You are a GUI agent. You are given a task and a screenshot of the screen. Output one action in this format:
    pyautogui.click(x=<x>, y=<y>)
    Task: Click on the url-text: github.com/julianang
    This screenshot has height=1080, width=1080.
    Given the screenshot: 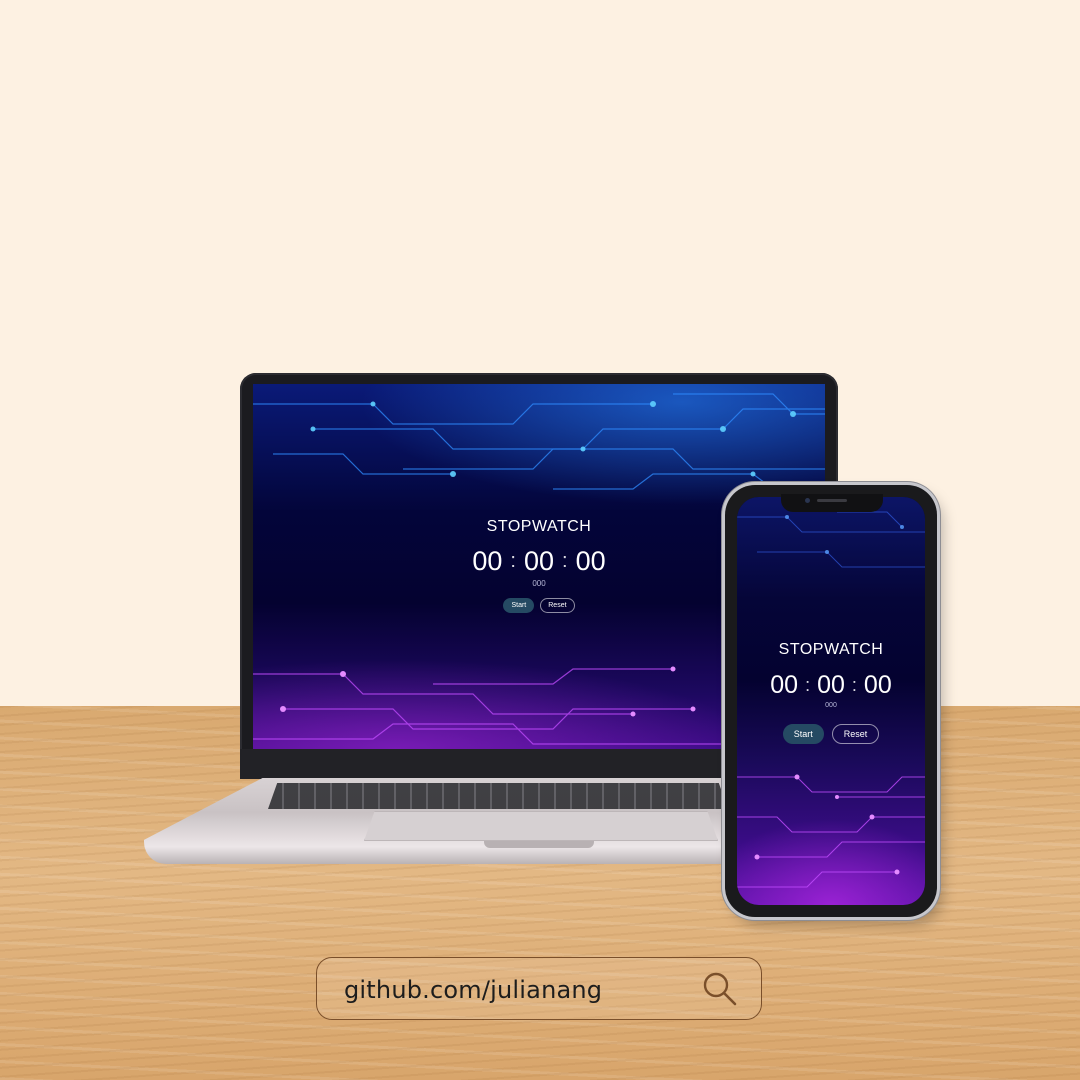 What is the action you would take?
    pyautogui.click(x=473, y=990)
    